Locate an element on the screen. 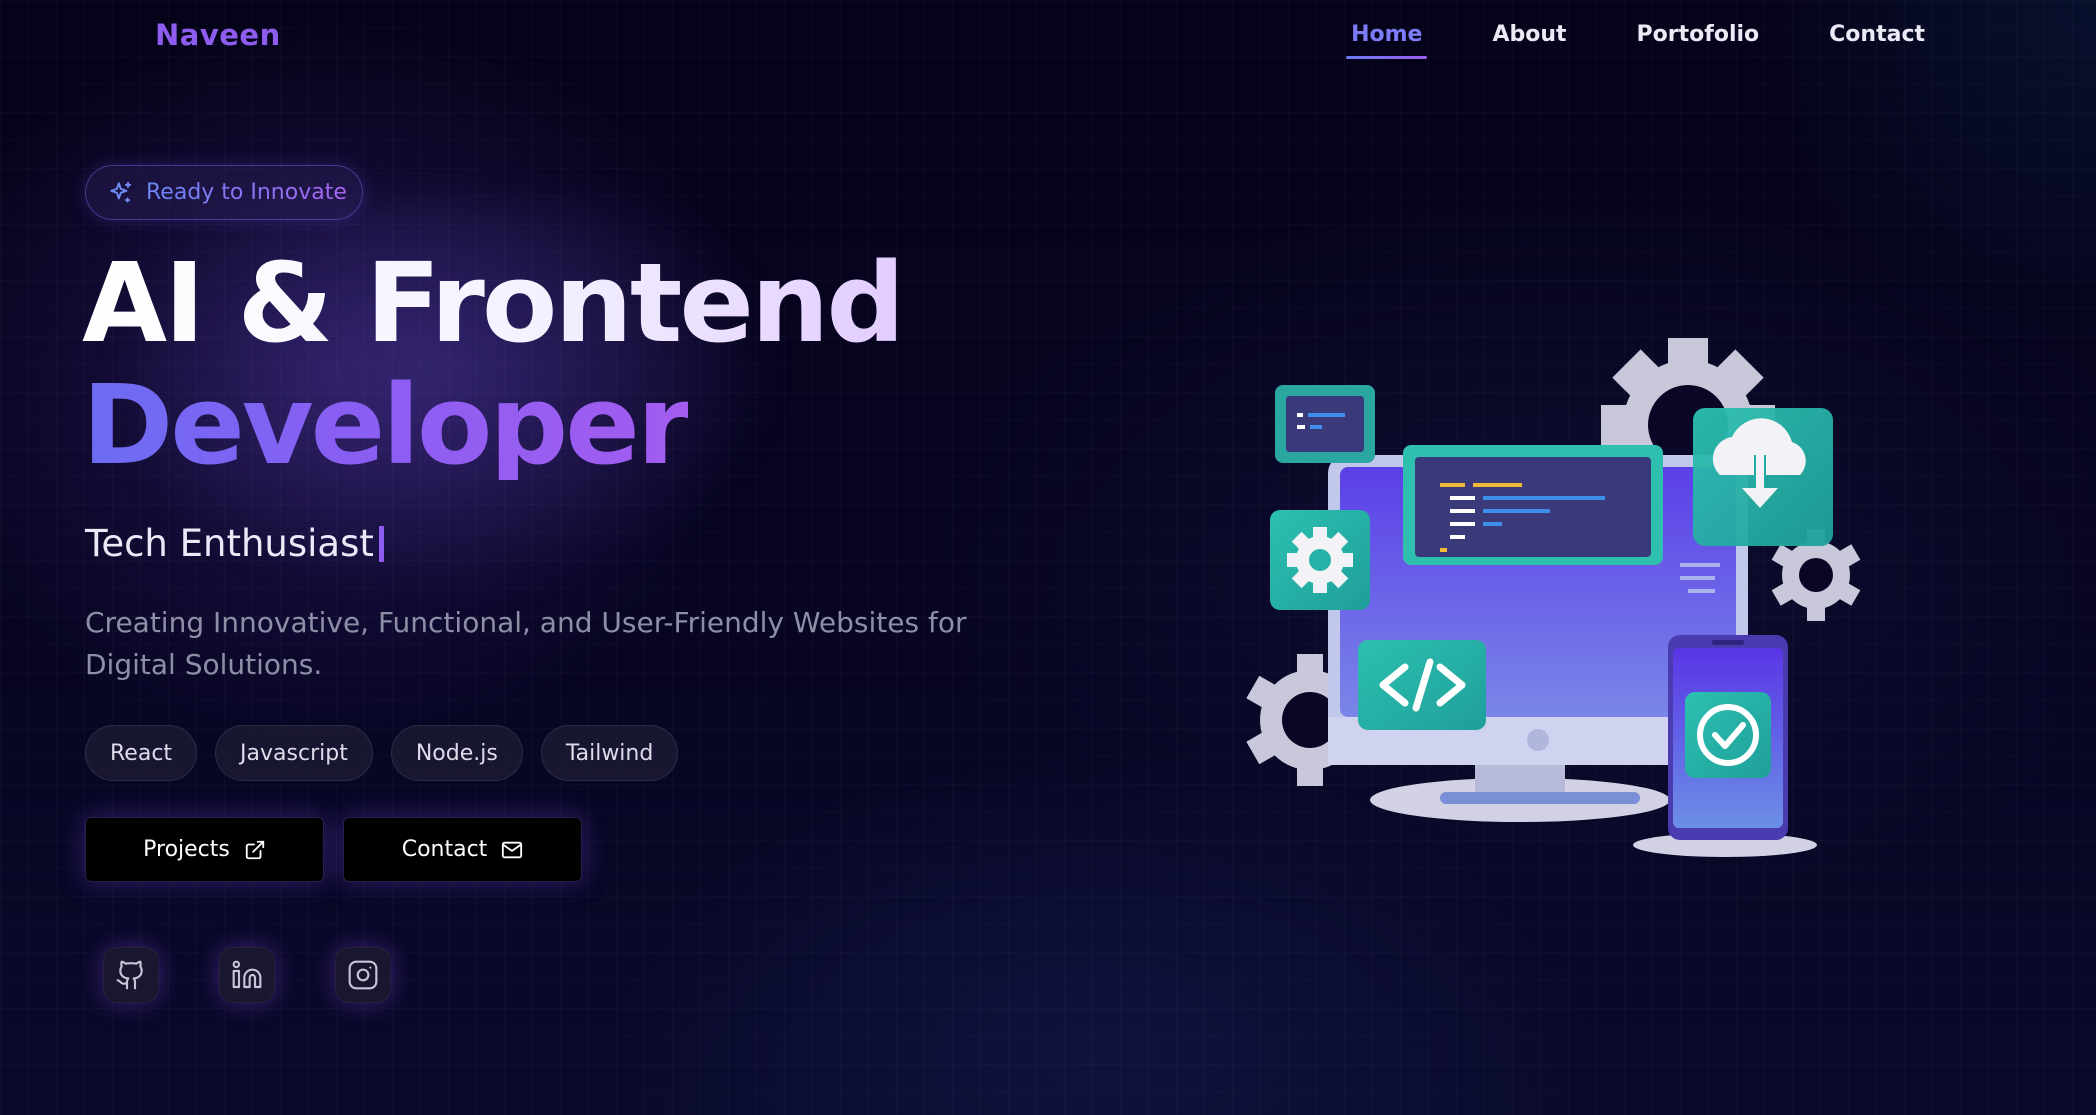 The height and width of the screenshot is (1115, 2096). site-logo: Naveen is located at coordinates (218, 35).